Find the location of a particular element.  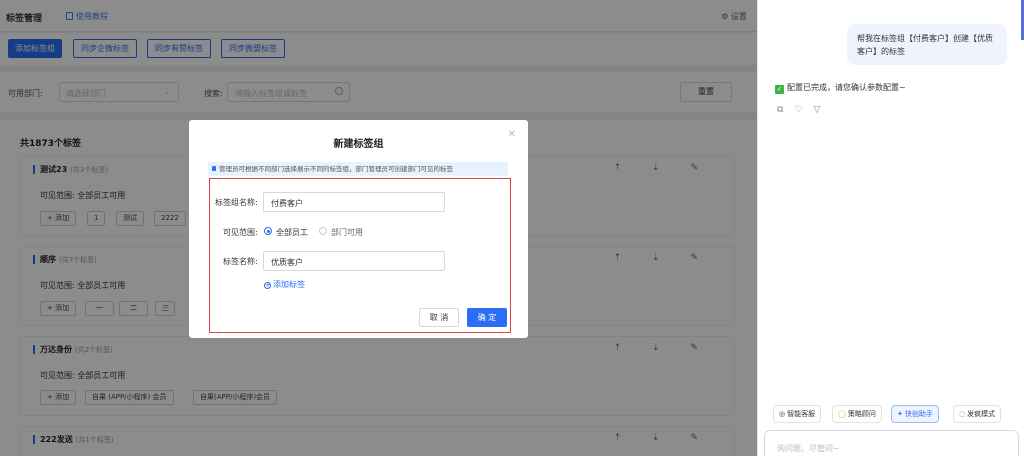

headset-icon: ◎ is located at coordinates (782, 414).